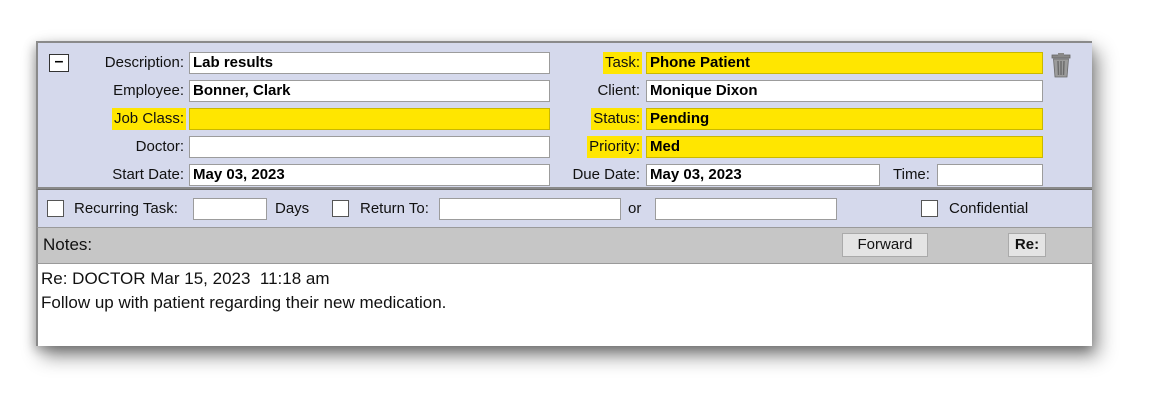 This screenshot has width=1157, height=411. I want to click on days-label: Days, so click(292, 208).